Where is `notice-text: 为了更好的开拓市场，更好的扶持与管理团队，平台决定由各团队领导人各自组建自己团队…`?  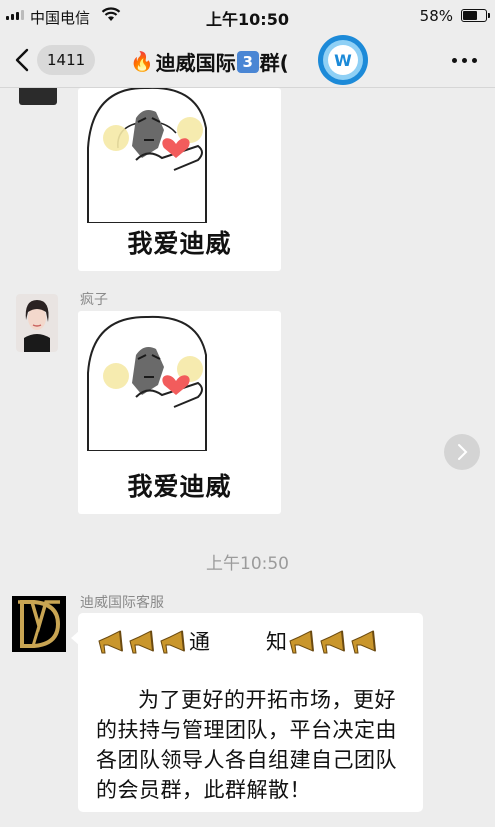 notice-text: 为了更好的开拓市场，更好的扶持与管理团队，平台决定由各团队领导人各自组建自己团队… is located at coordinates (246, 745).